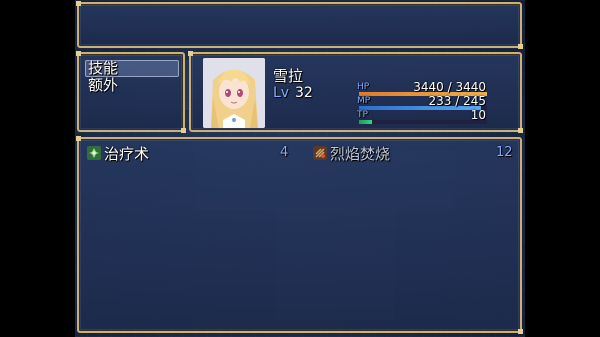 Image resolution: width=600 pixels, height=337 pixels. I want to click on portrait-art, so click(234, 93).